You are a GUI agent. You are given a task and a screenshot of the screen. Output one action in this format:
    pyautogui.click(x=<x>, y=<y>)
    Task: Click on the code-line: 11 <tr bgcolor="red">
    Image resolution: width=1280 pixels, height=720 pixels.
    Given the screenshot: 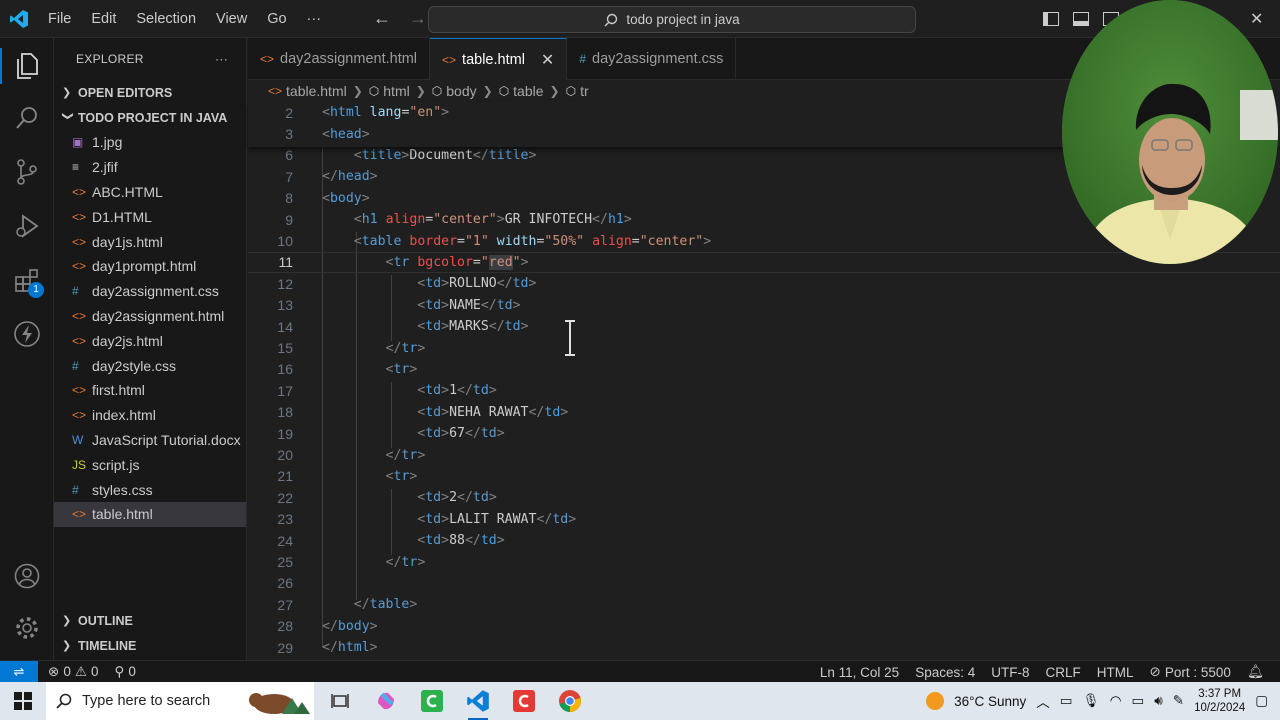 What is the action you would take?
    pyautogui.click(x=764, y=262)
    